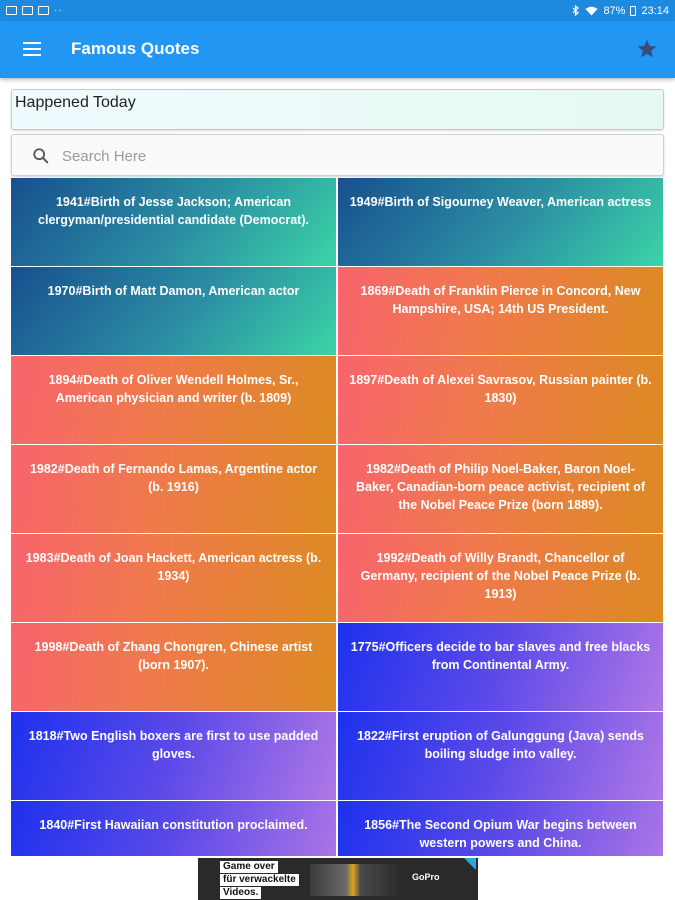  I want to click on more-icon: ··, so click(58, 10).